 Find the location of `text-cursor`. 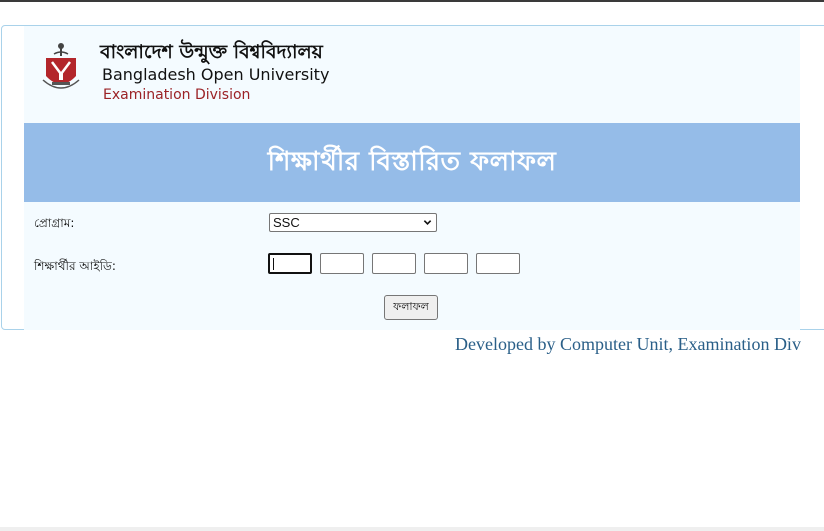

text-cursor is located at coordinates (273, 264).